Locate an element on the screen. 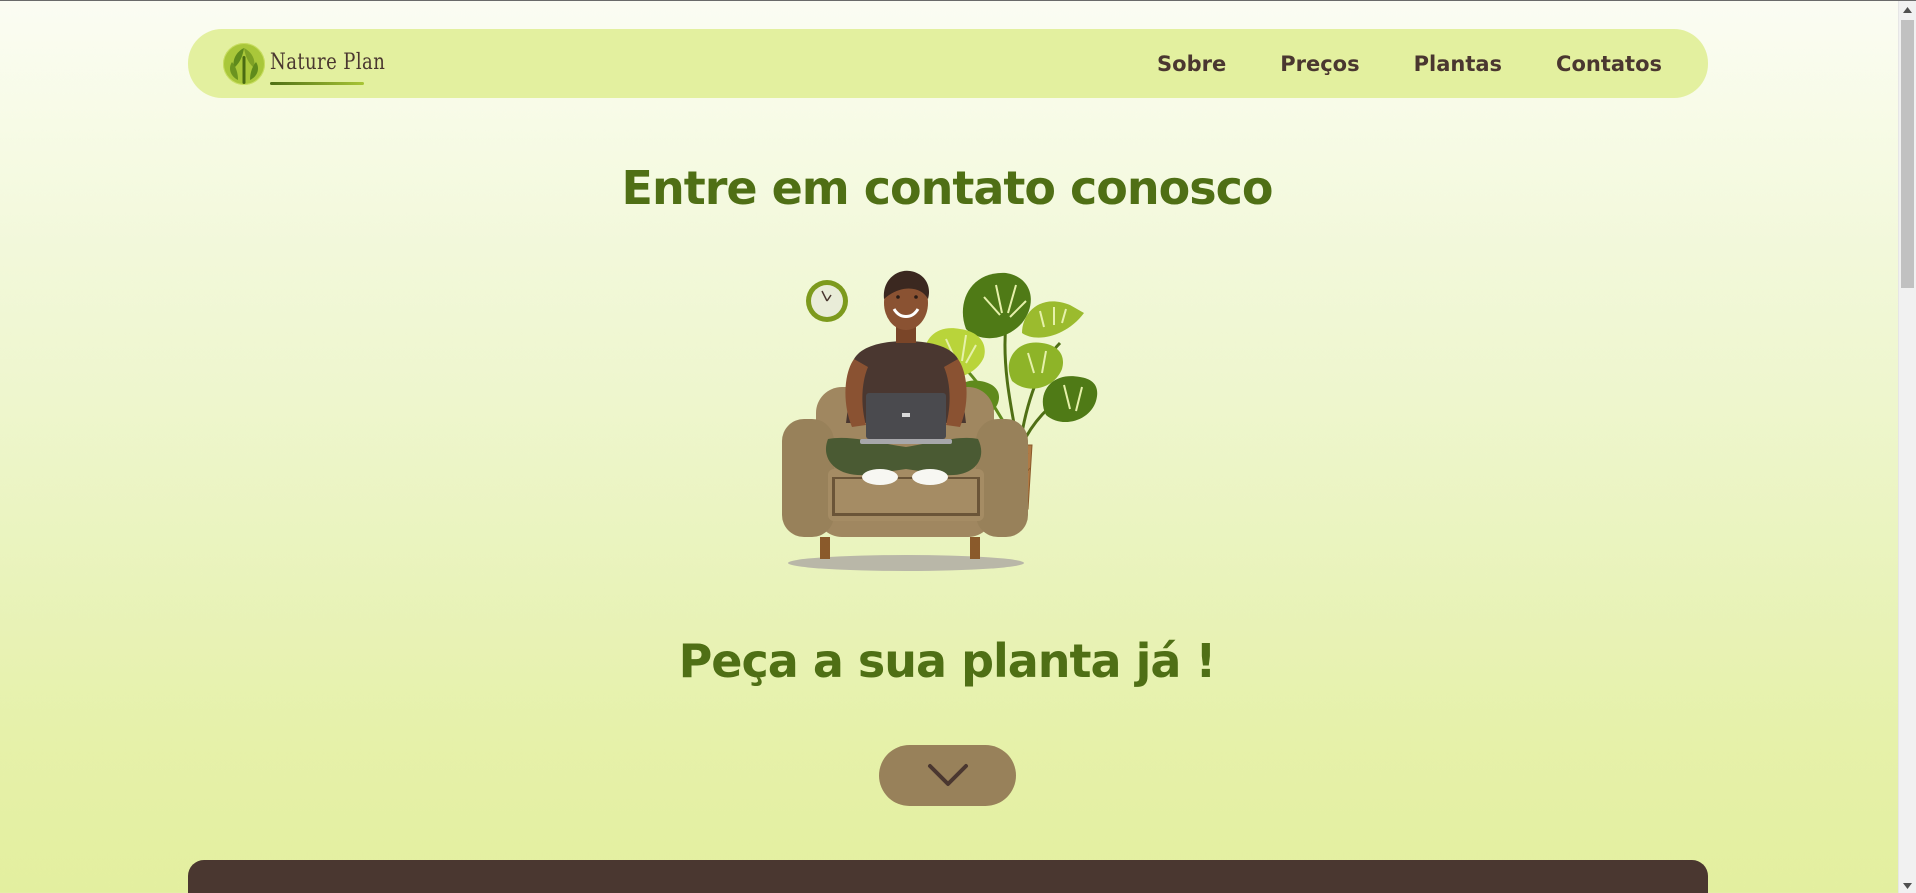 The height and width of the screenshot is (893, 1916). wall-clock-icon is located at coordinates (827, 301).